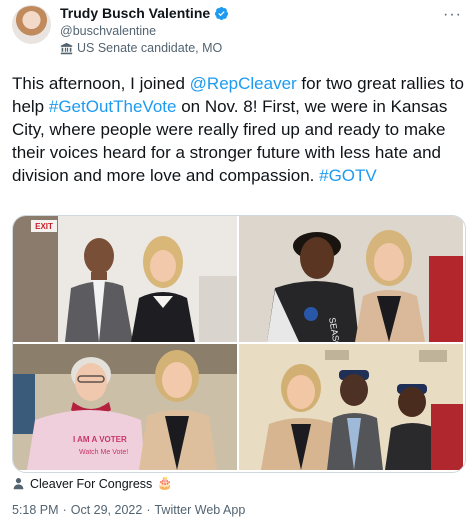 The image size is (476, 519). Describe the element at coordinates (125, 279) in the screenshot. I see `photo-1: EXIT` at that location.